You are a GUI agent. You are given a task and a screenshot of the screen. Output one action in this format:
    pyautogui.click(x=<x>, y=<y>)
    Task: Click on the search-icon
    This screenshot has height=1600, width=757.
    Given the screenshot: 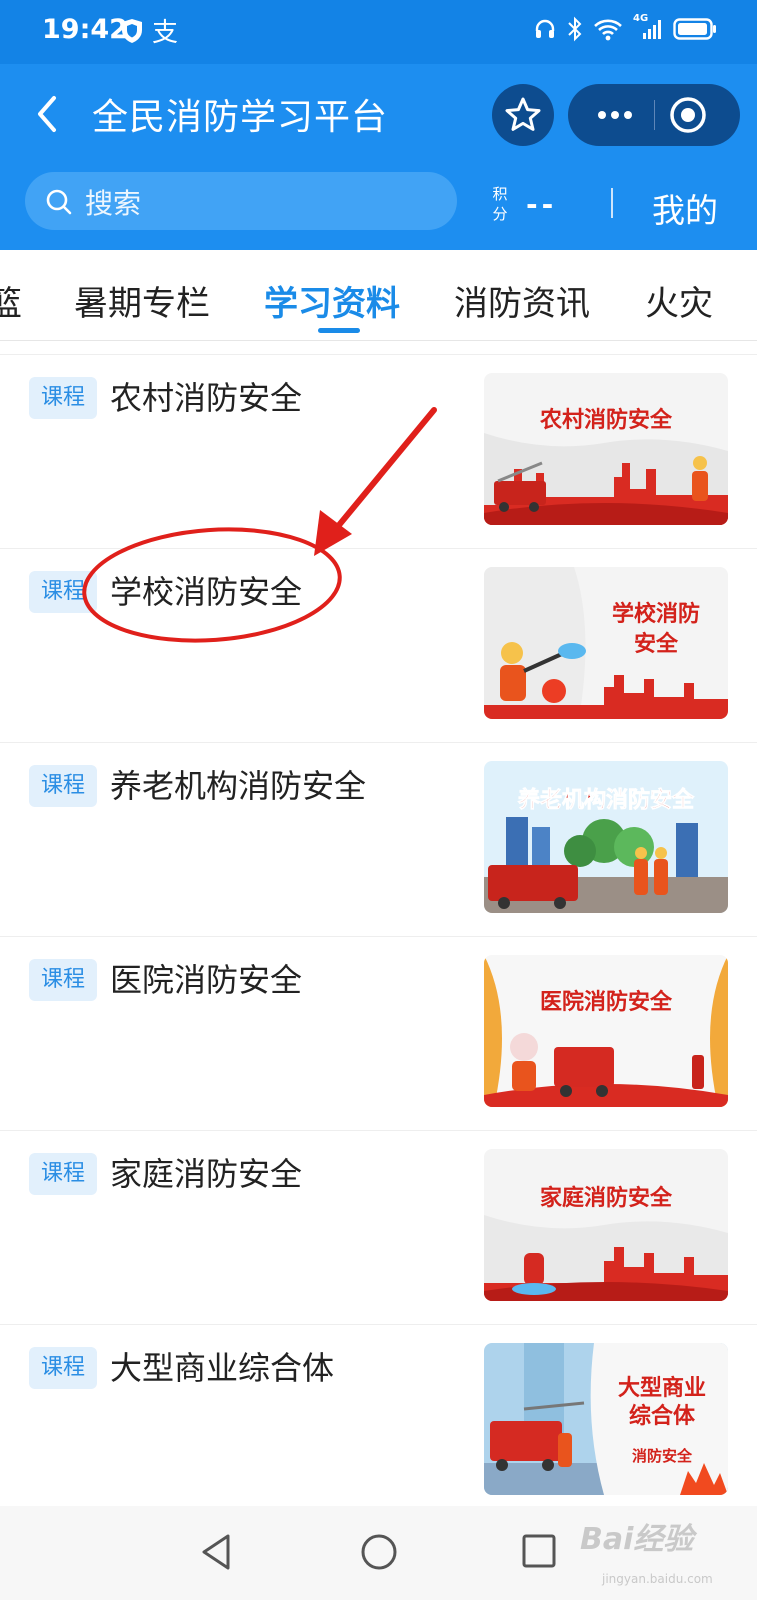 What is the action you would take?
    pyautogui.click(x=59, y=202)
    